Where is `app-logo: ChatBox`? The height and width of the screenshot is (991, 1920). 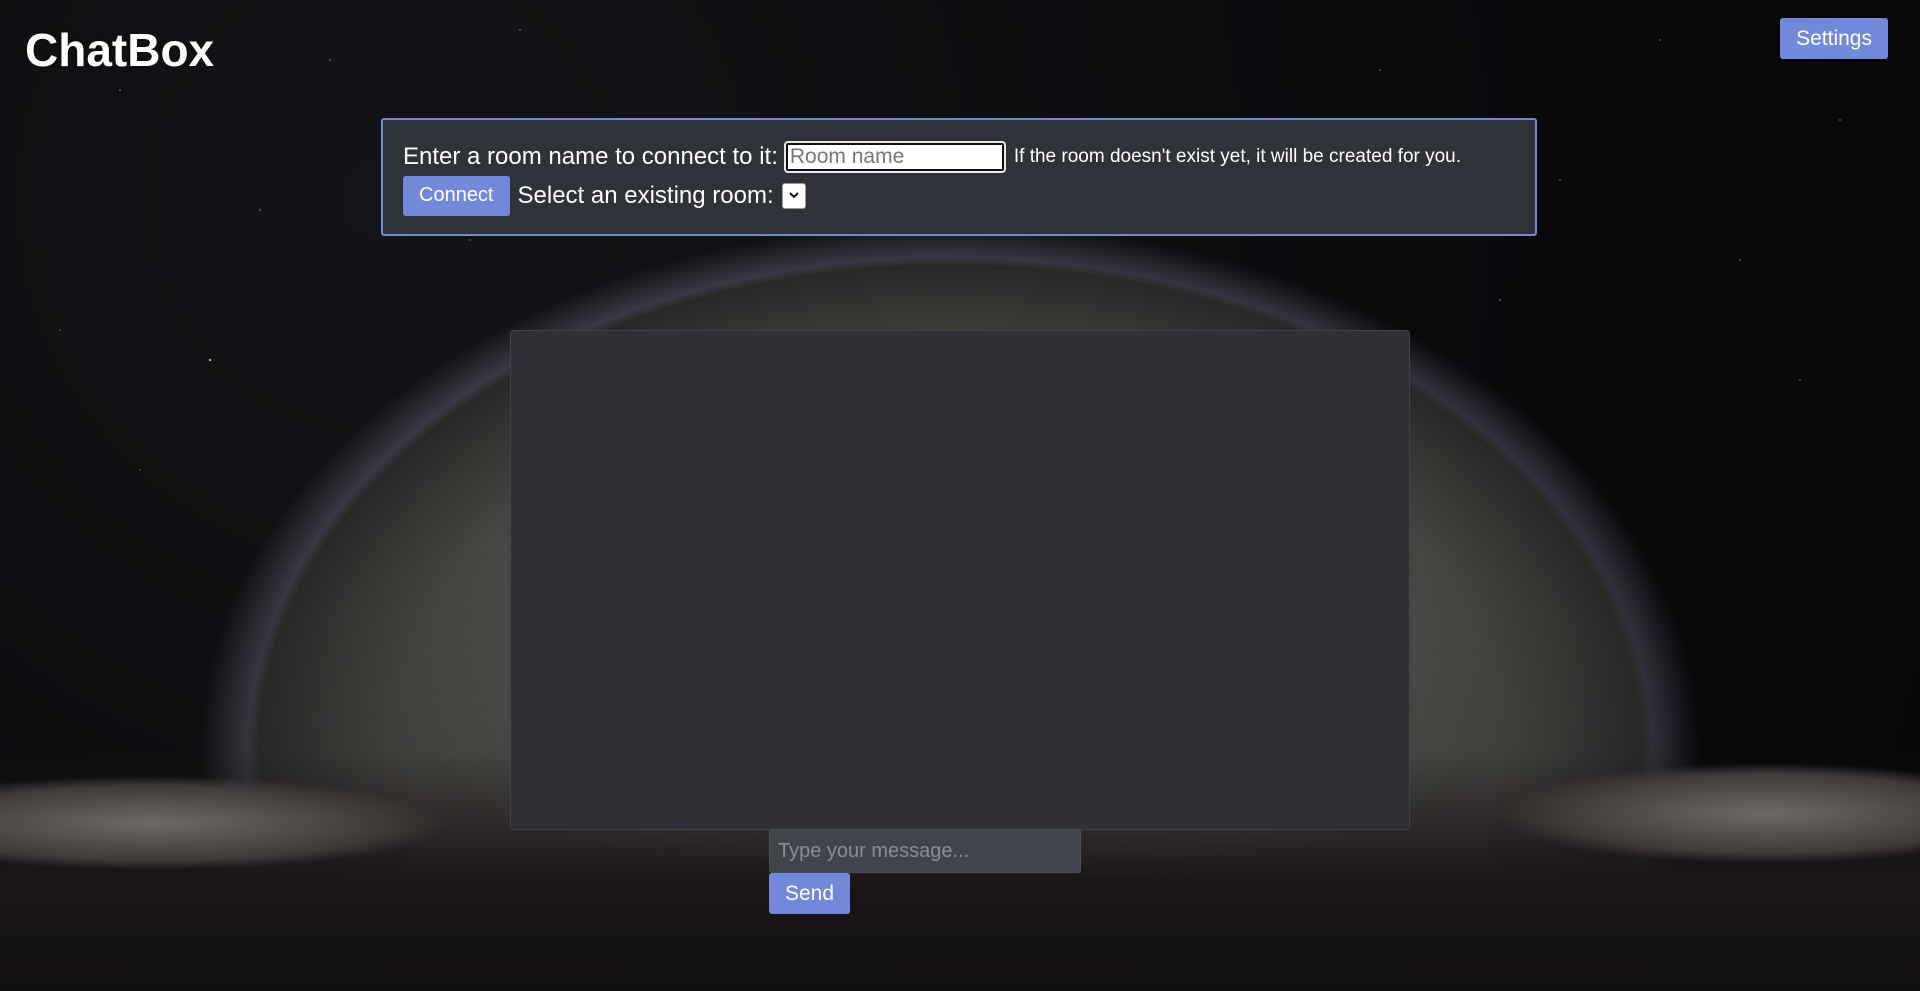
app-logo: ChatBox is located at coordinates (120, 50).